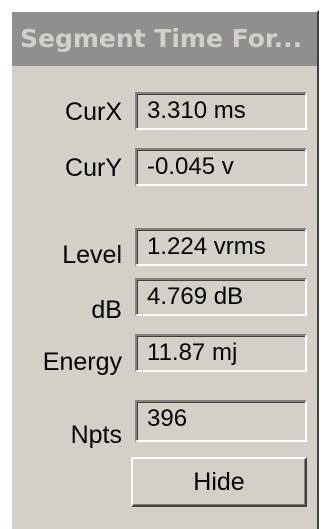 Image resolution: width=325 pixels, height=529 pixels. What do you see at coordinates (219, 482) in the screenshot?
I see `hide-button: Hide` at bounding box center [219, 482].